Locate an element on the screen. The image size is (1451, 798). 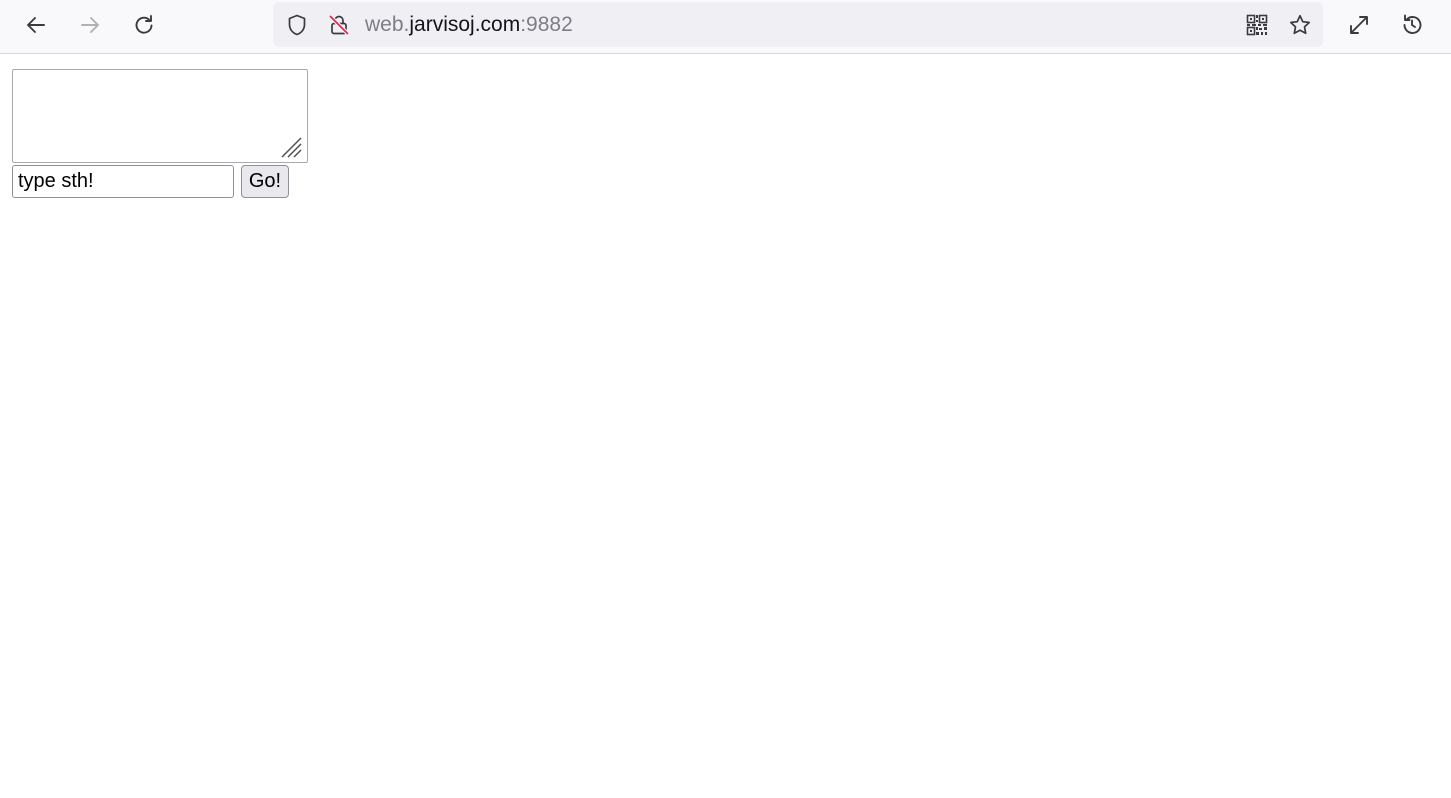
browser-toolbar: web.jarvisoj.com:9882 is located at coordinates (725, 27).